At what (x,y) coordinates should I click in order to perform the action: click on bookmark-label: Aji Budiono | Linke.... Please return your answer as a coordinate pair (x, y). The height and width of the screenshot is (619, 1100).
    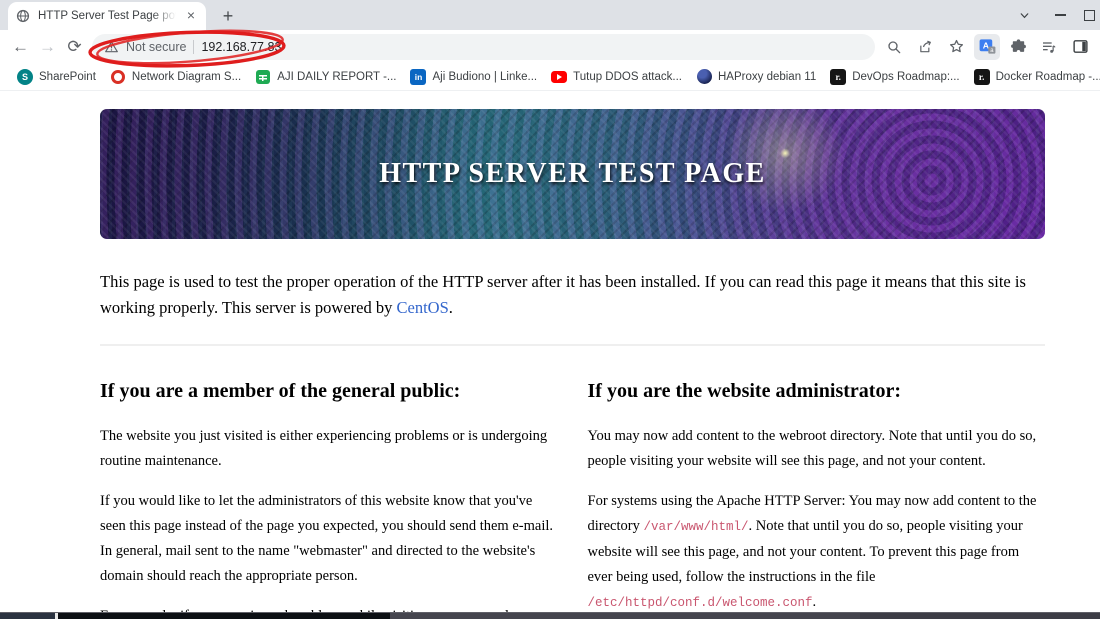
    Looking at the image, I should click on (485, 76).